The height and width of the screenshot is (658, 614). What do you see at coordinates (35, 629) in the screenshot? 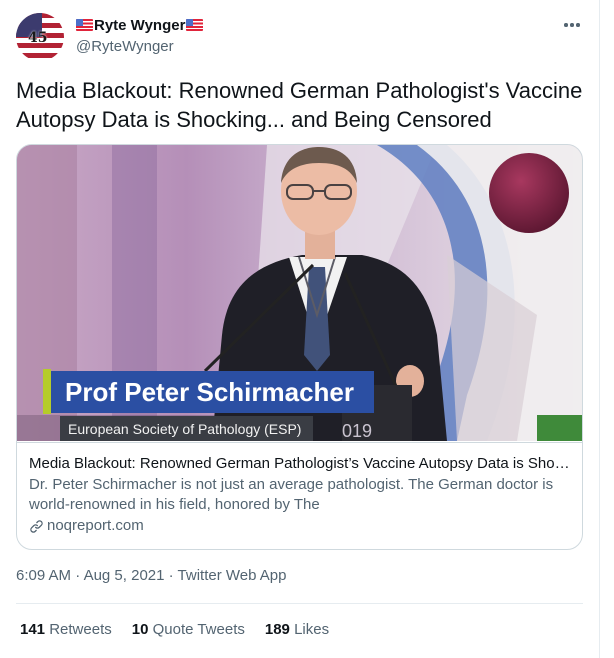
I see `retweets-count: 141` at bounding box center [35, 629].